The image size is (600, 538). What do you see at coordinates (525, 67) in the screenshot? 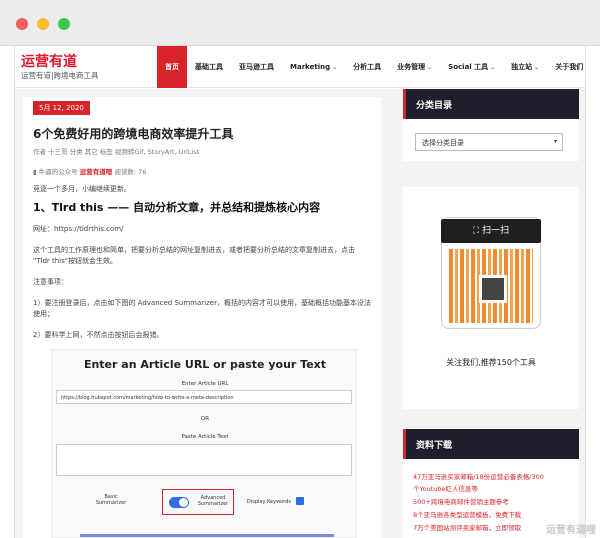
I see `nav-standalone-site: 独立站 ⌄` at bounding box center [525, 67].